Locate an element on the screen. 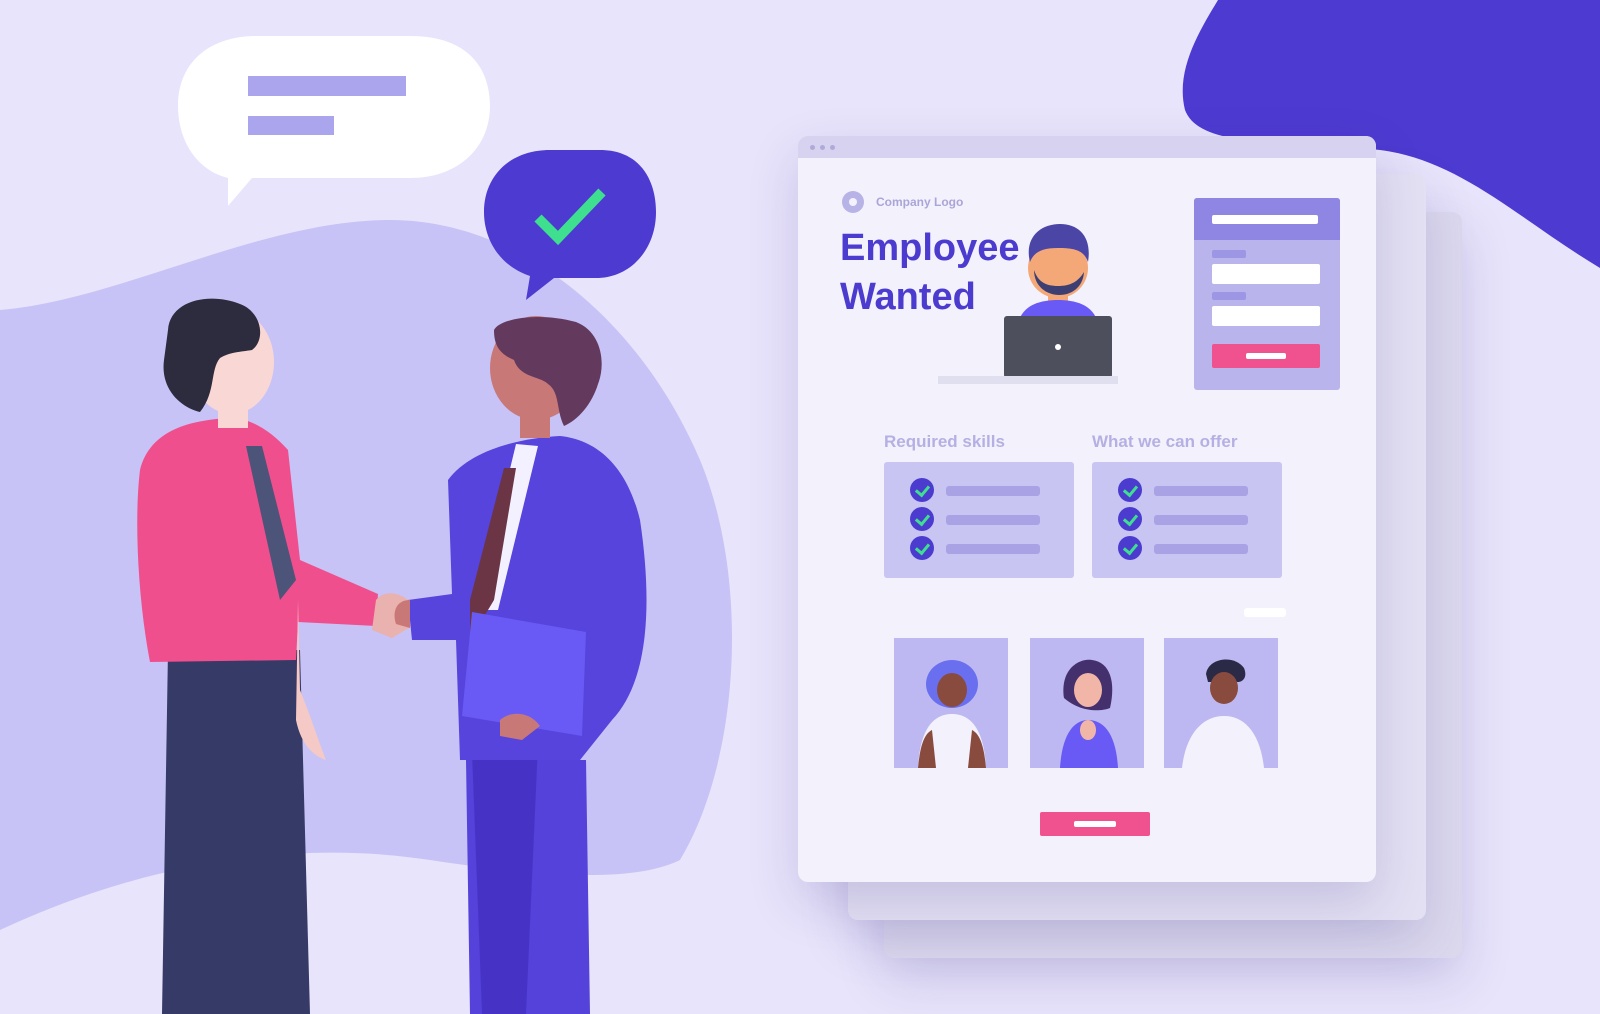  apply-button is located at coordinates (1095, 824).